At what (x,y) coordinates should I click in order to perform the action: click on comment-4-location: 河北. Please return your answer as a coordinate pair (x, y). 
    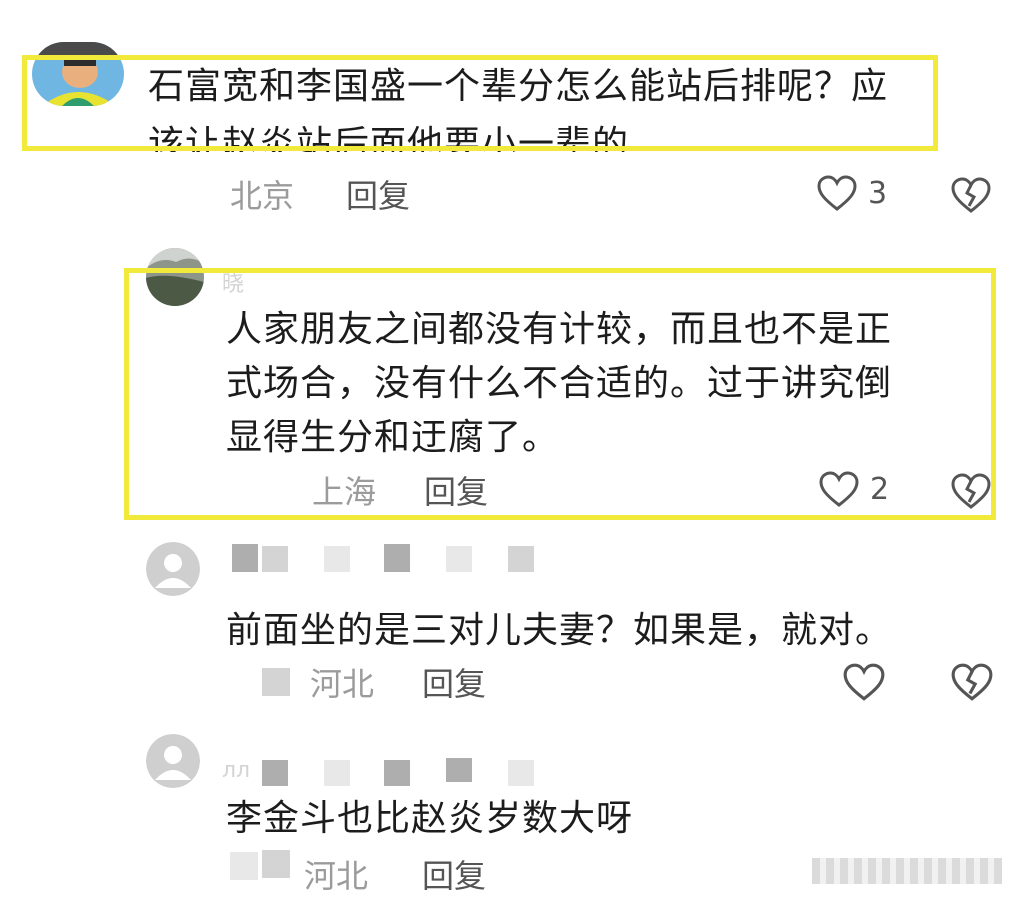
    Looking at the image, I should click on (336, 876).